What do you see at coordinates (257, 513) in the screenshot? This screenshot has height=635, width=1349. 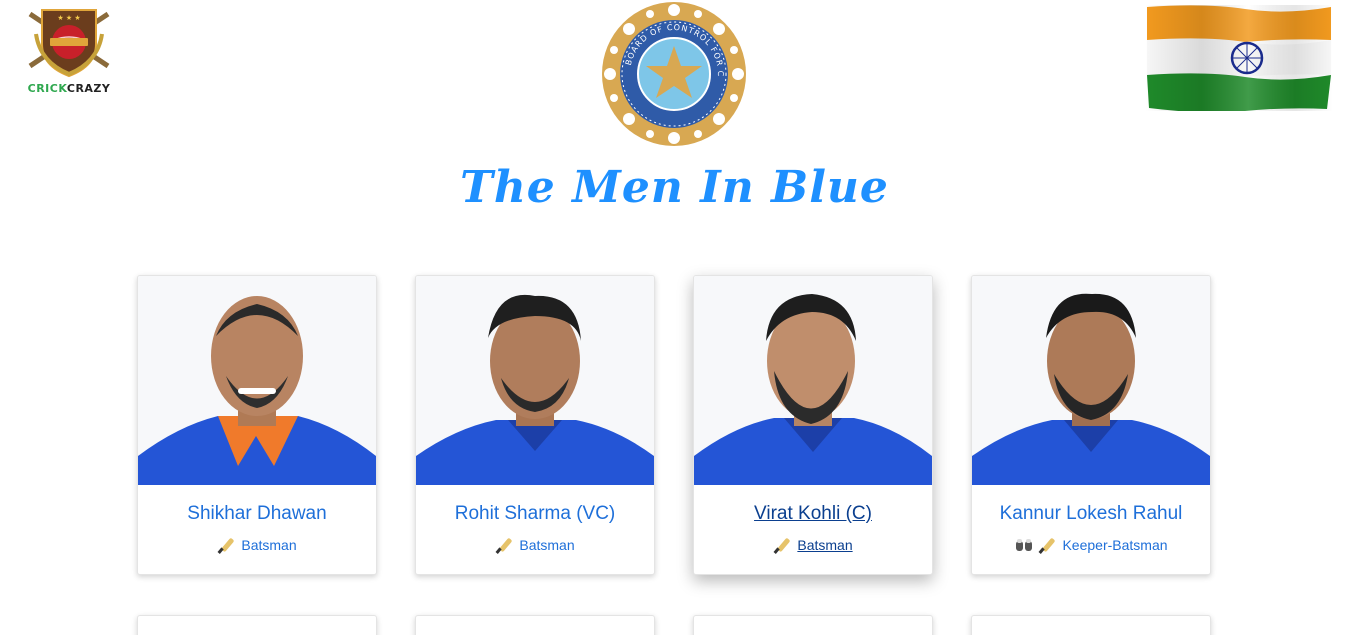 I see `player-name: Shikhar Dhawan` at bounding box center [257, 513].